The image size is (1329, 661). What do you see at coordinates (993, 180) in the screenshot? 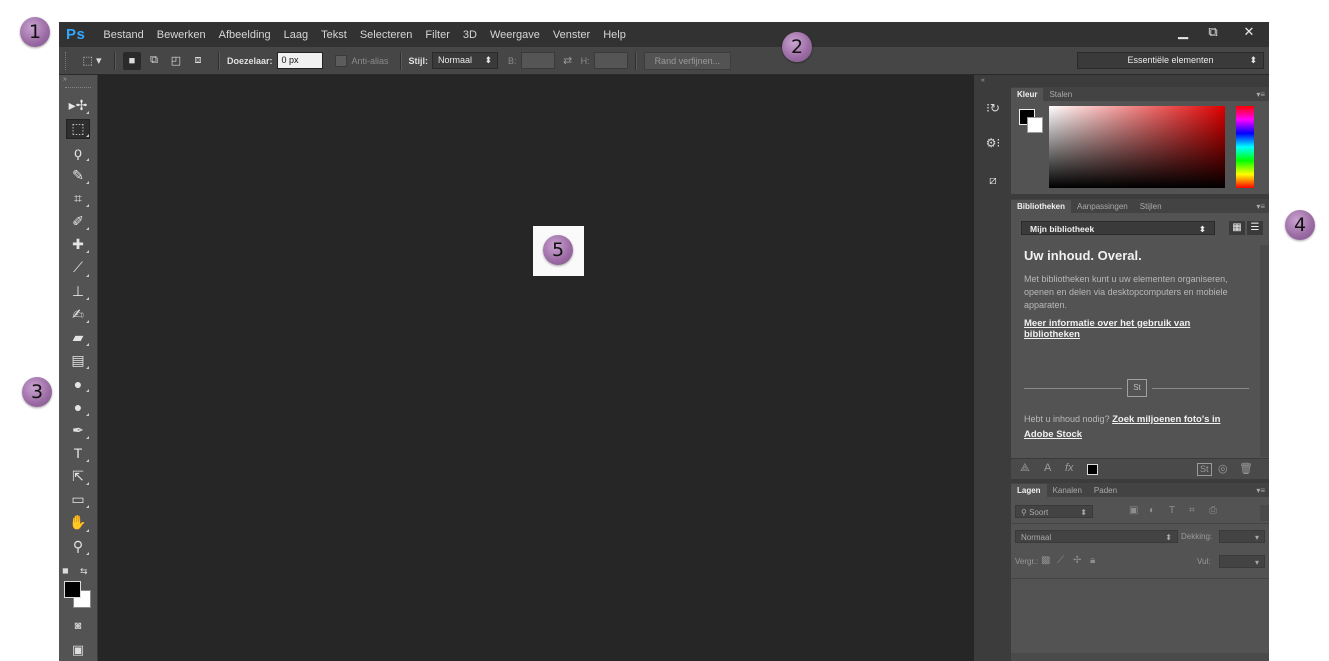
I see `paragraph-panel-icon: ⧄` at bounding box center [993, 180].